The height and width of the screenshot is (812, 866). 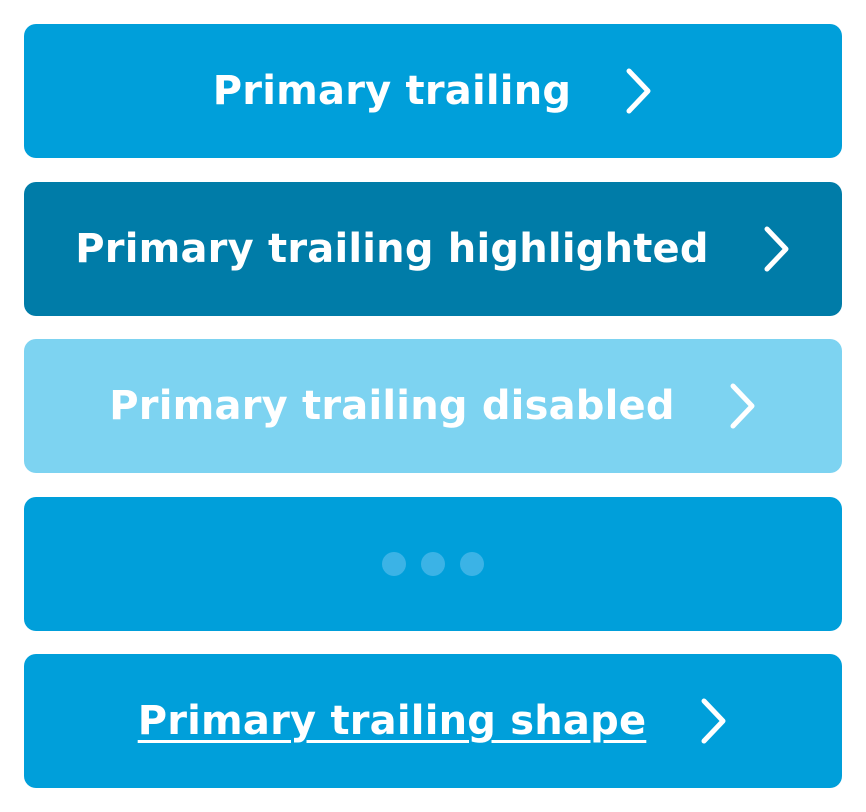 What do you see at coordinates (392, 91) in the screenshot?
I see `button-label: Primary trailing` at bounding box center [392, 91].